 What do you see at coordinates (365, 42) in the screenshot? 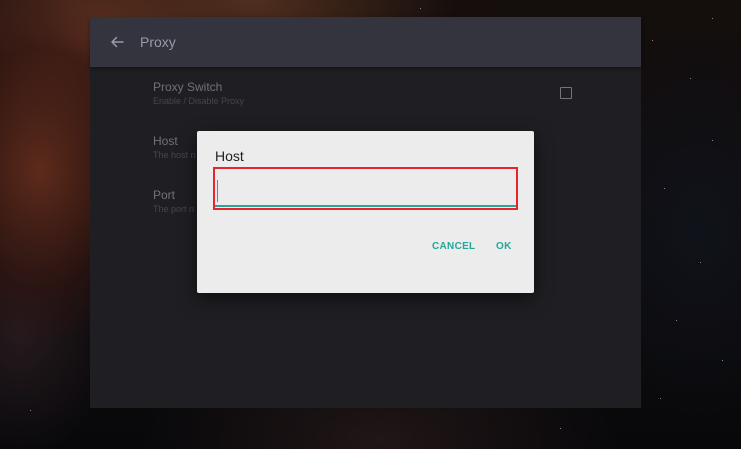
I see `app-bar: Proxy` at bounding box center [365, 42].